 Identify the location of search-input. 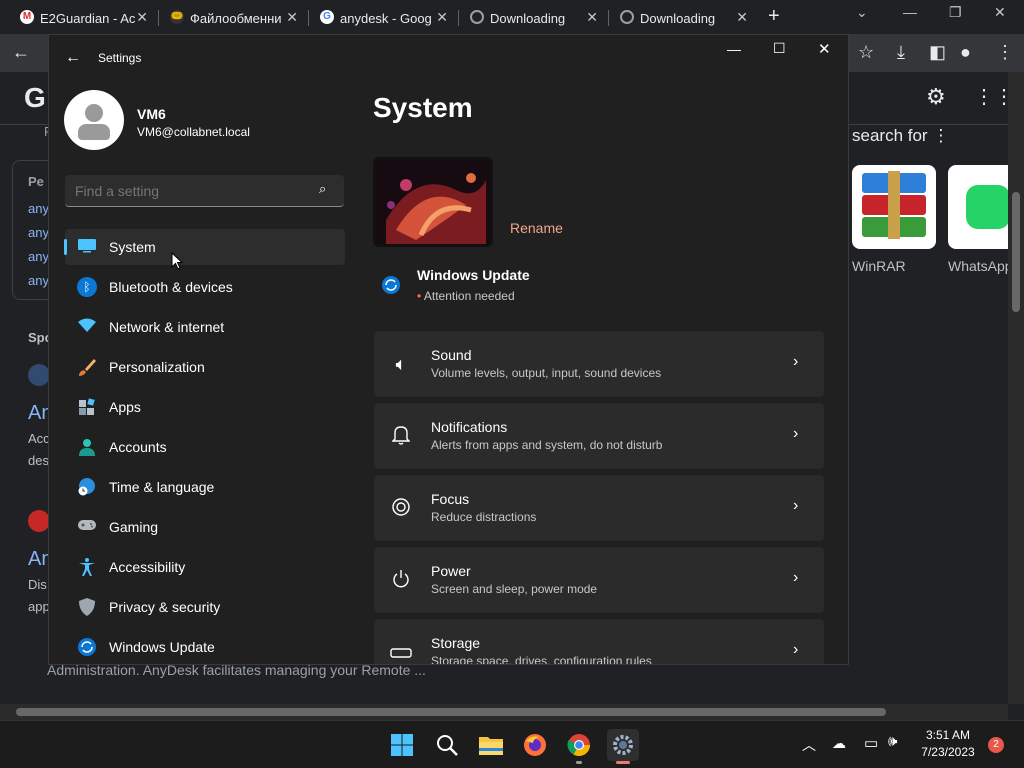
(190, 191).